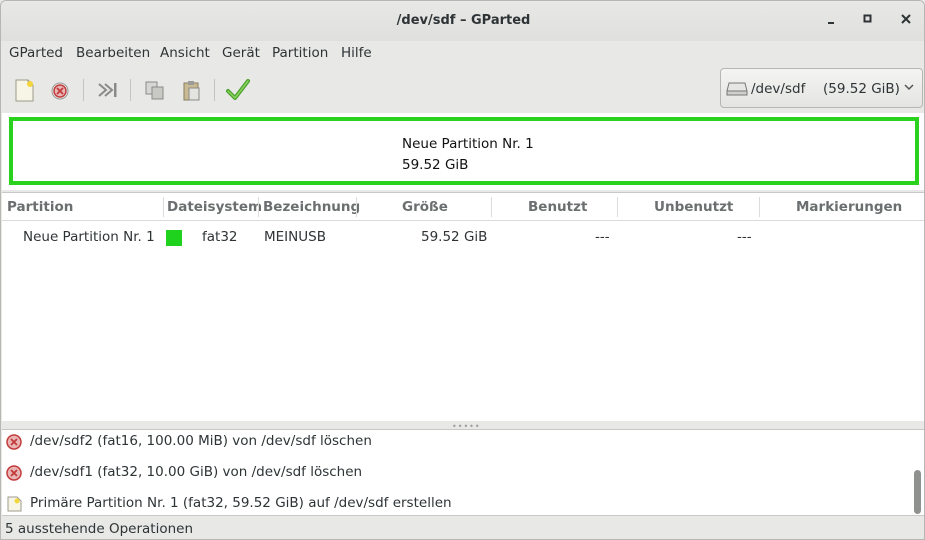 This screenshot has height=540, width=925. What do you see at coordinates (356, 53) in the screenshot?
I see `menu-hilfe: Hilfe` at bounding box center [356, 53].